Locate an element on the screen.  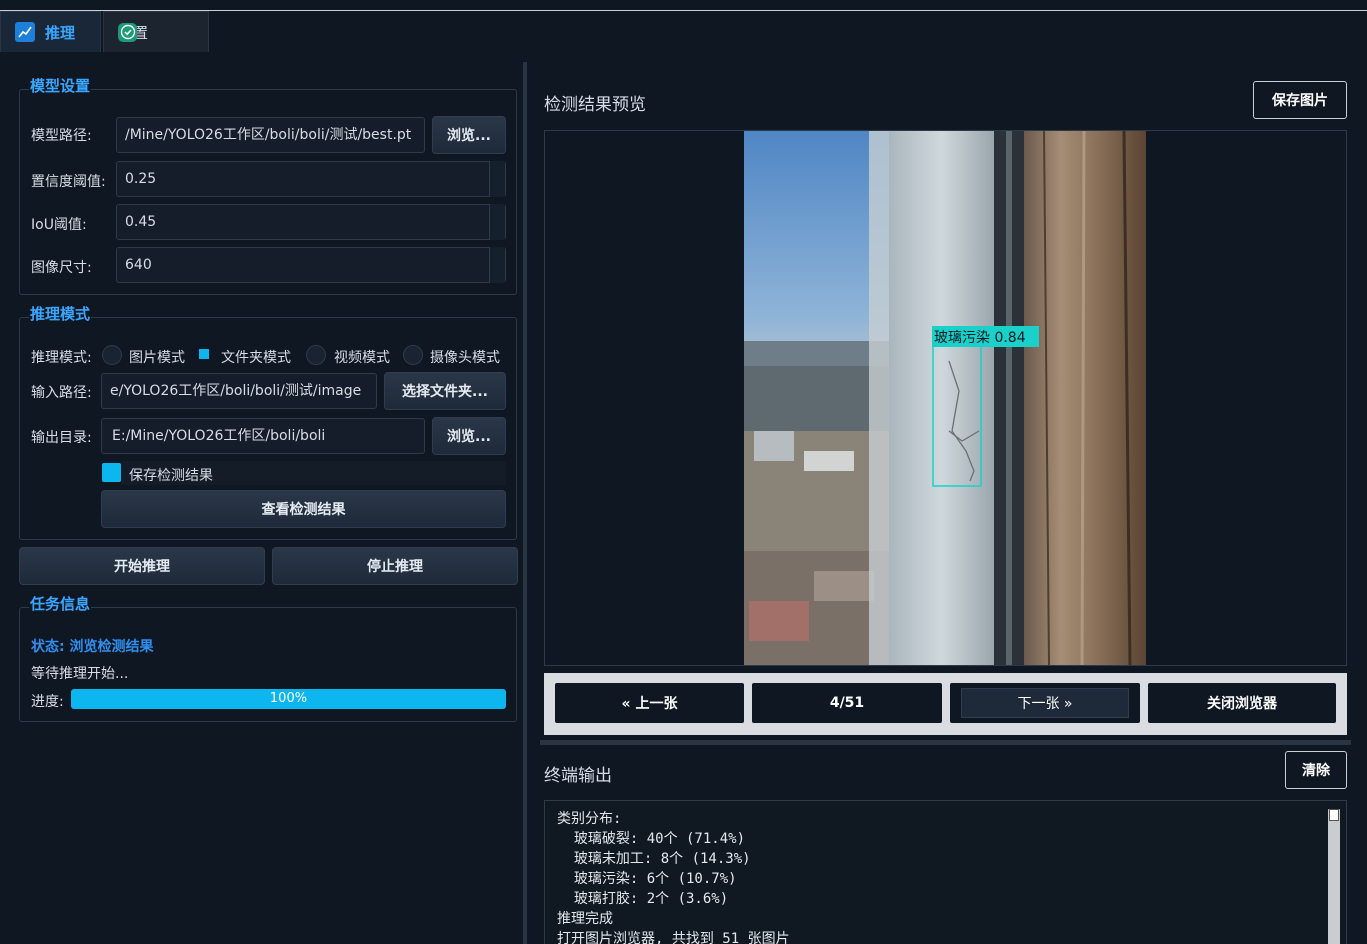
radio-camera-mode is located at coordinates (413, 355).